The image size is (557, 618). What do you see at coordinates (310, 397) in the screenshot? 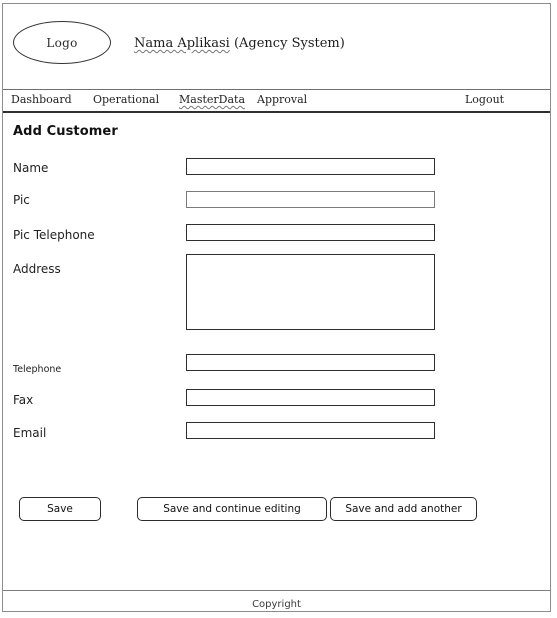
I see `input-fax` at bounding box center [310, 397].